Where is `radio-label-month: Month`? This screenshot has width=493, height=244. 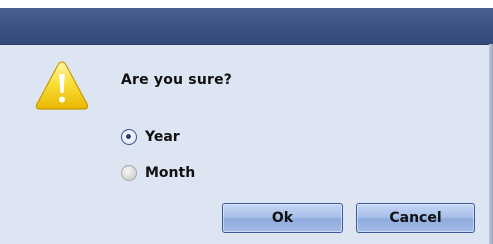
radio-label-month: Month is located at coordinates (170, 173).